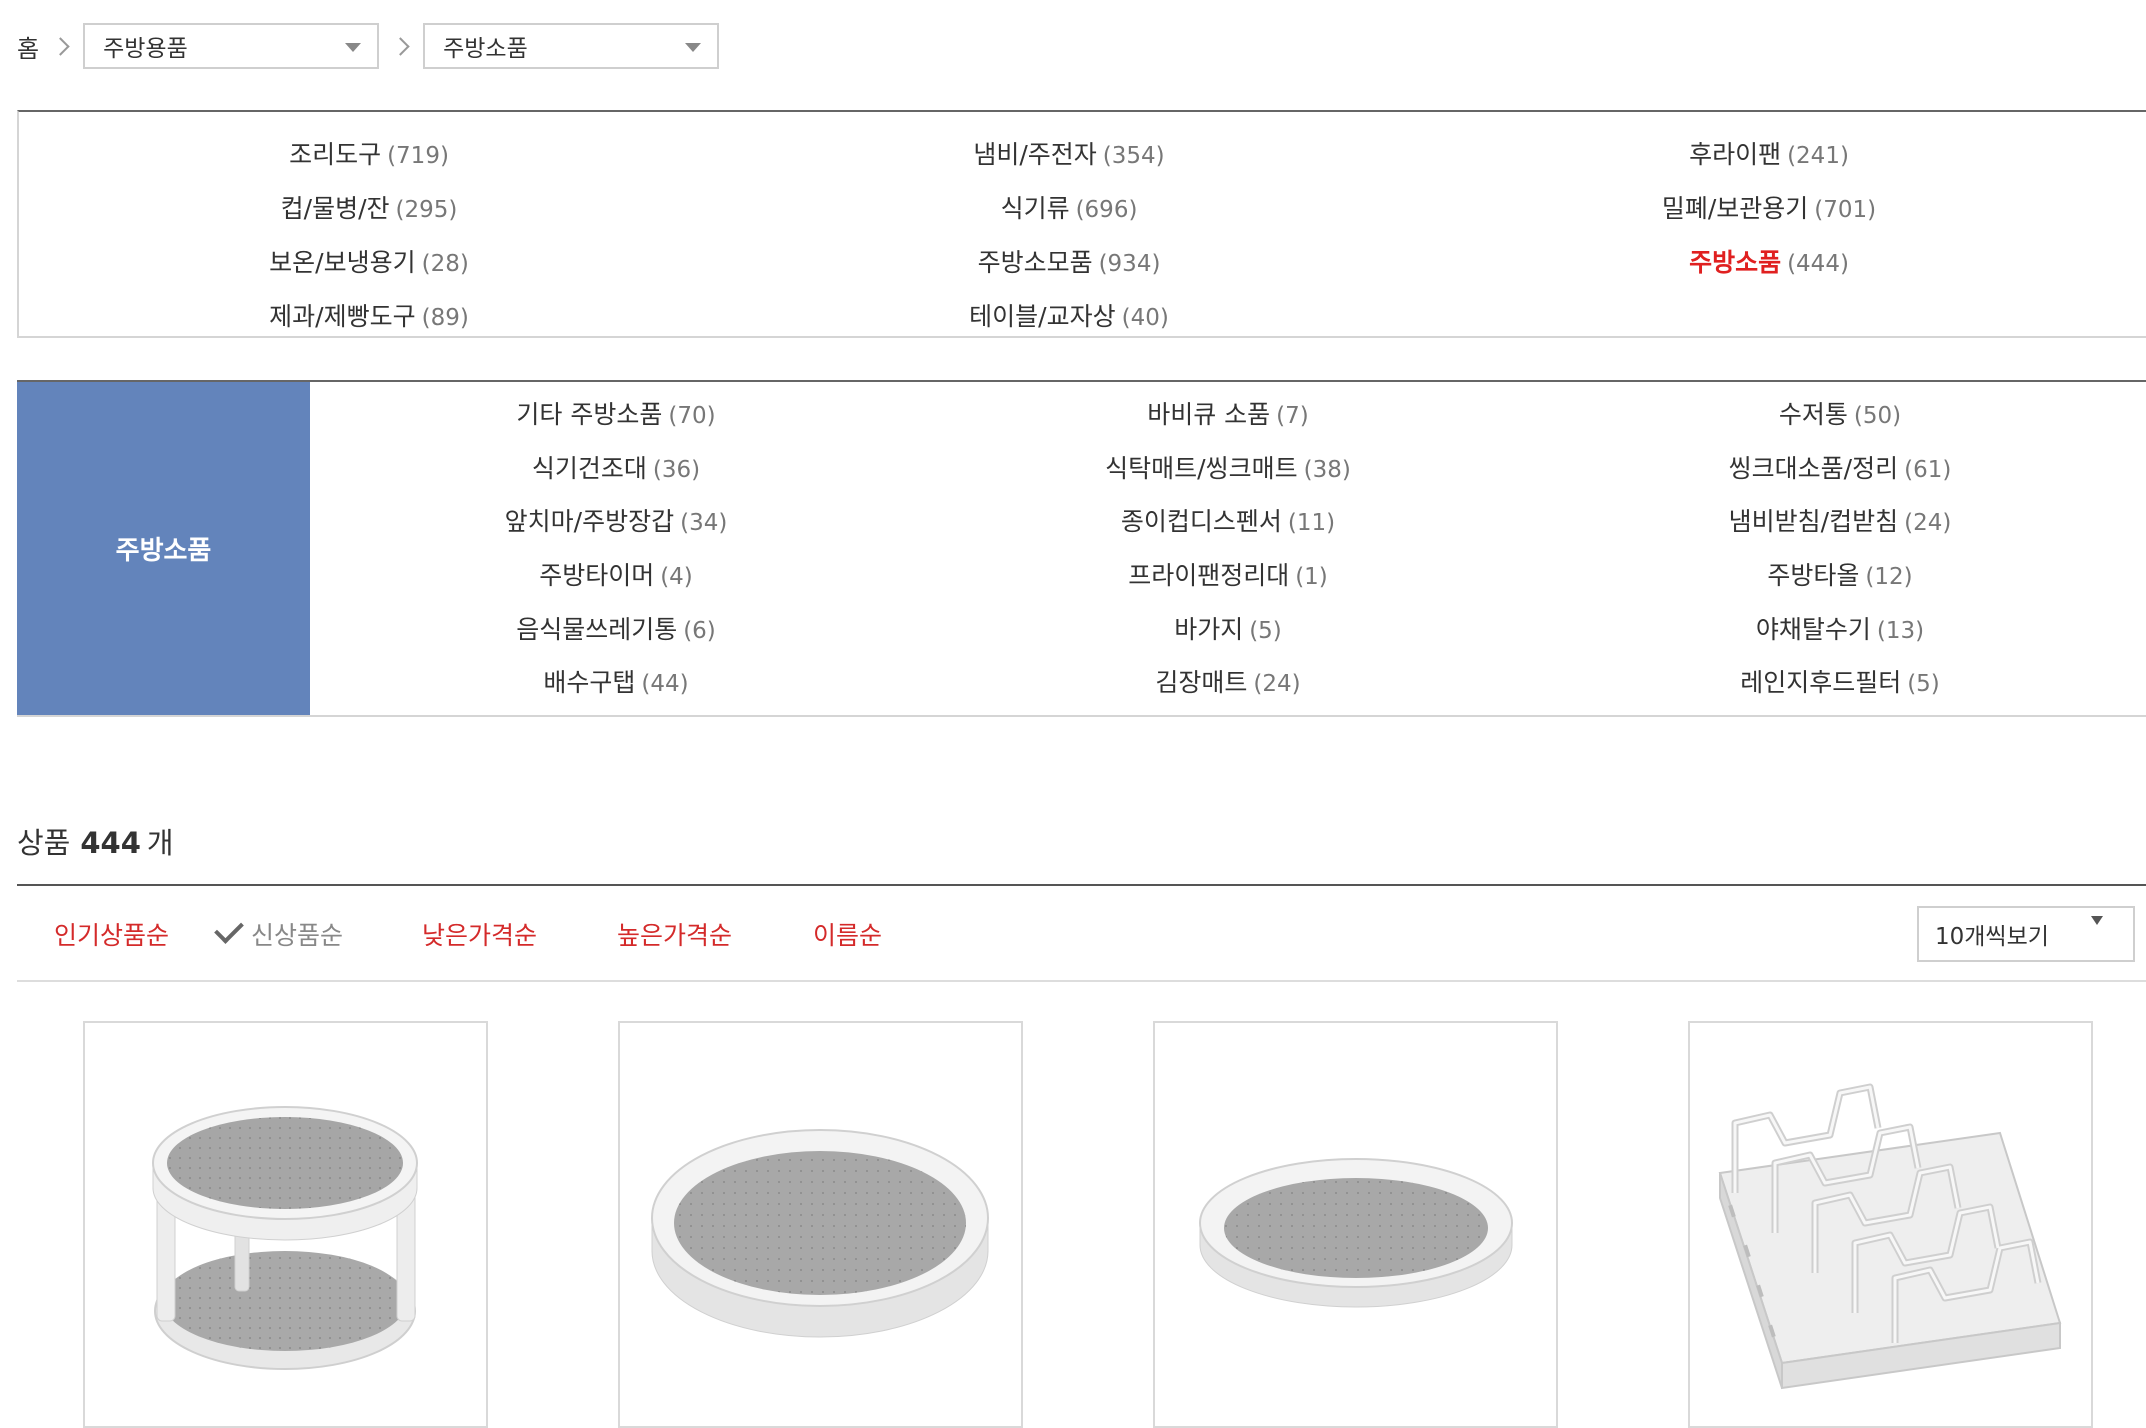 Image resolution: width=2146 pixels, height=1428 pixels. Describe the element at coordinates (1735, 262) in the screenshot. I see `category-label: 주방소품` at that location.